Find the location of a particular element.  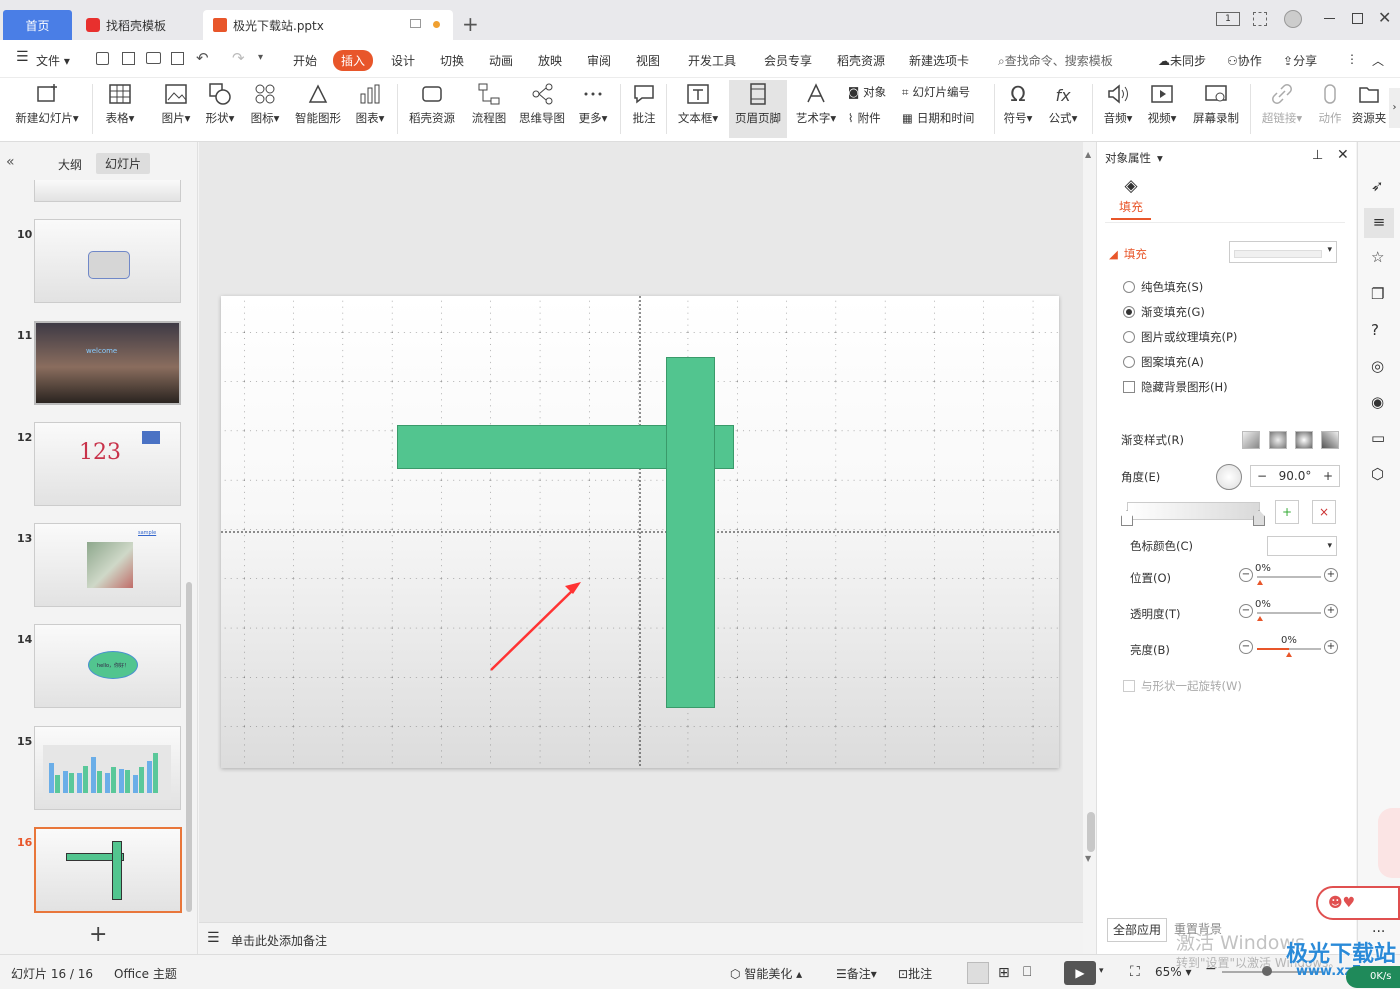

shape-button: 形状▾ is located at coordinates (220, 103).